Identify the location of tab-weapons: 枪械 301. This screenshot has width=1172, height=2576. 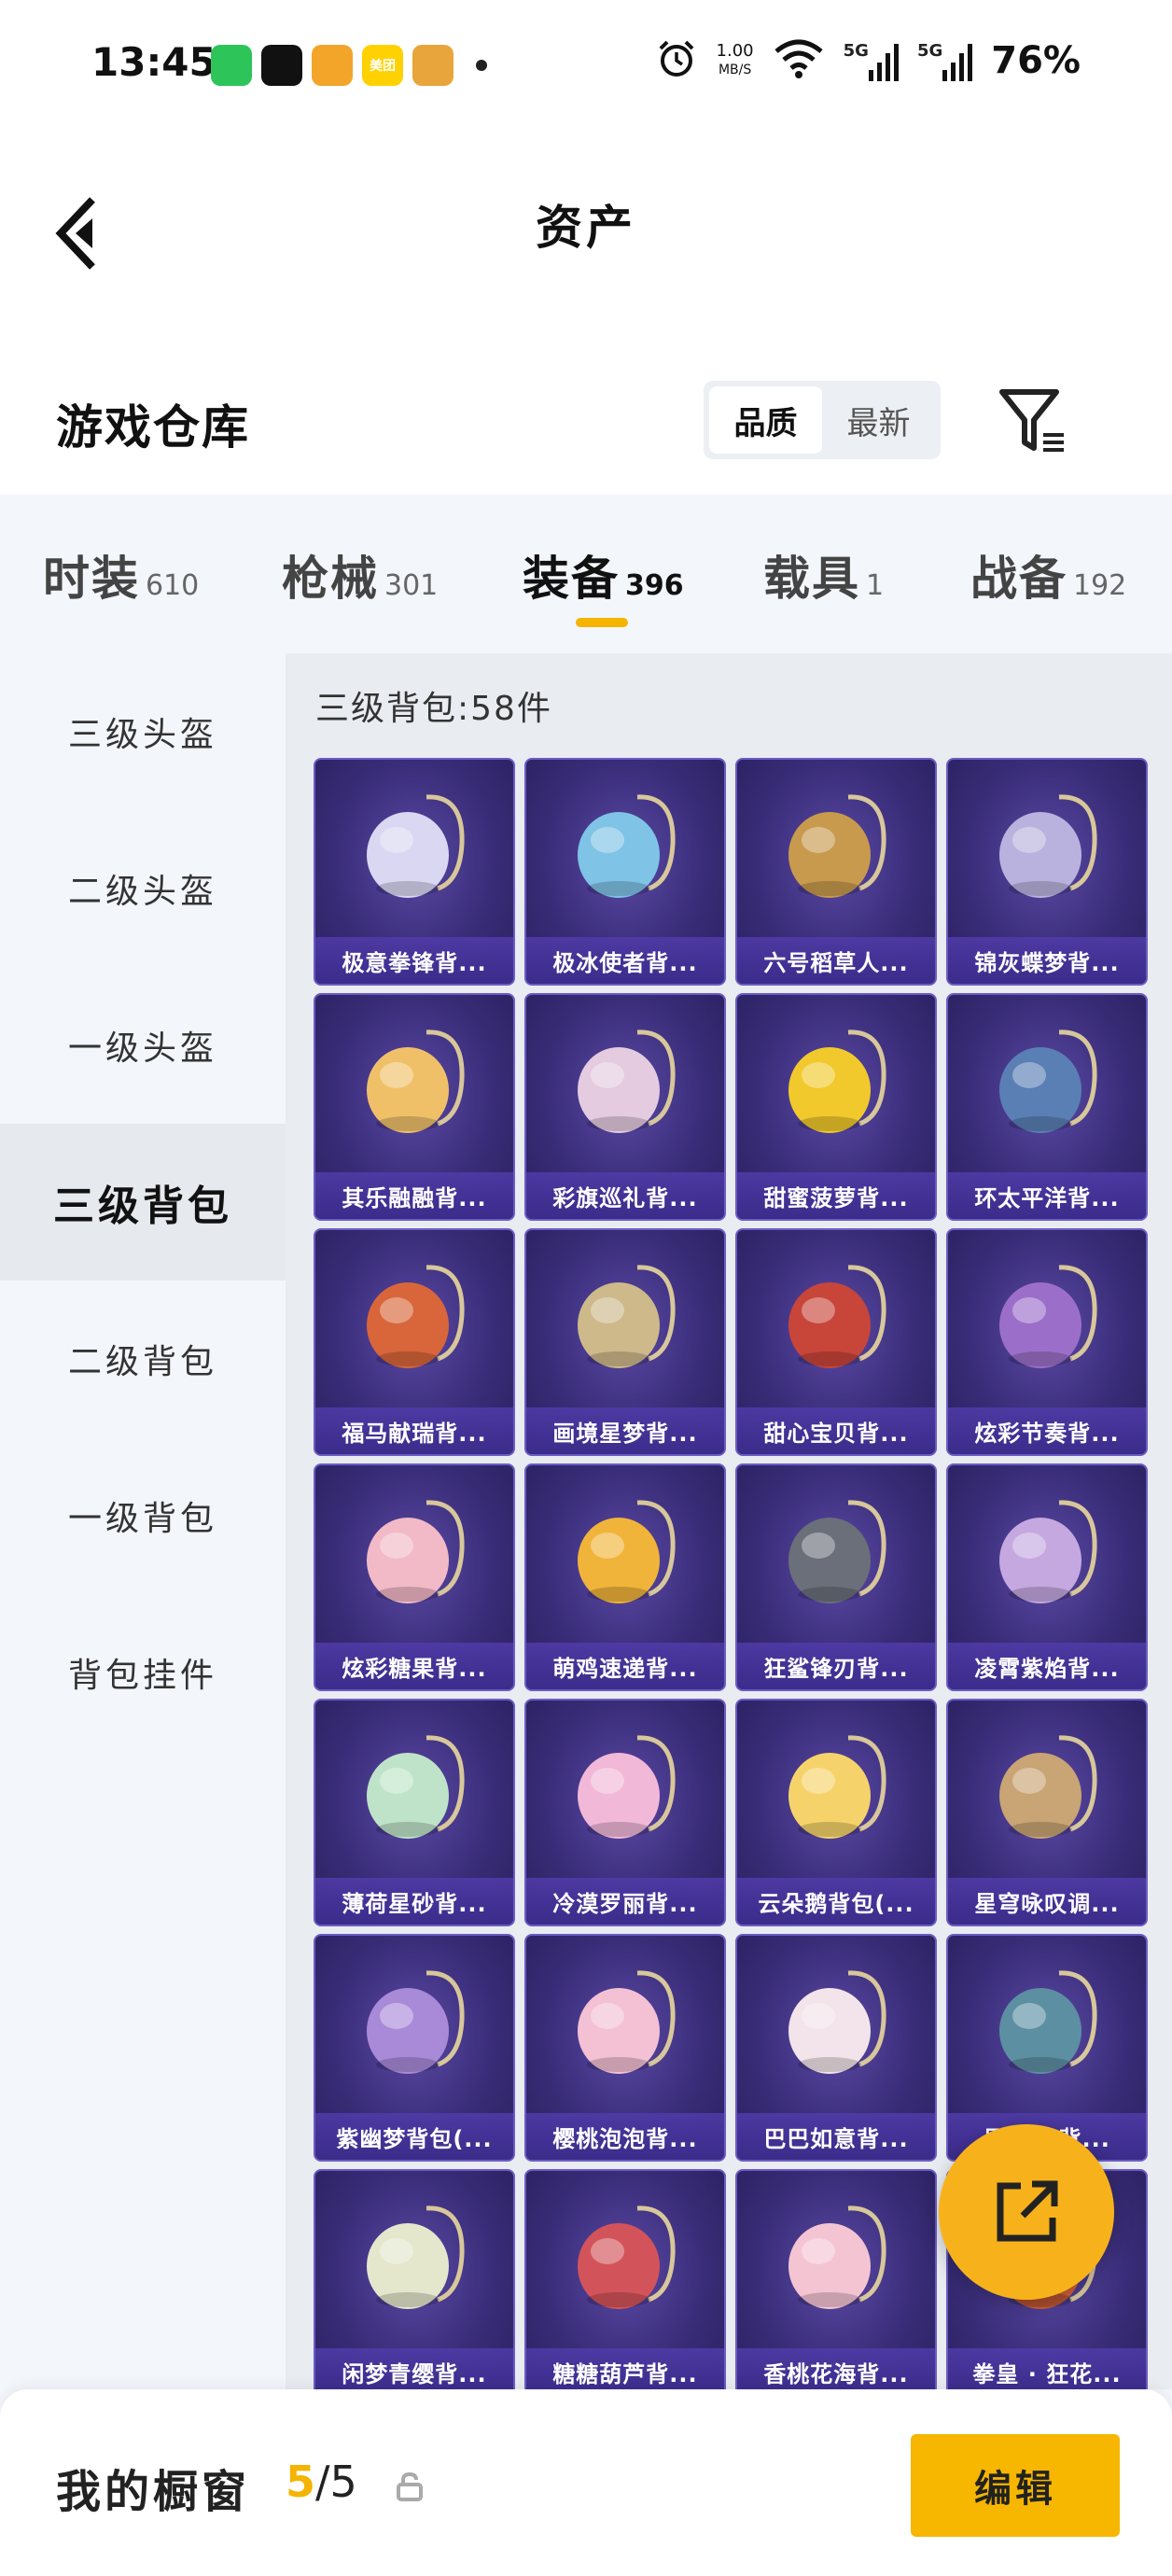
(360, 575).